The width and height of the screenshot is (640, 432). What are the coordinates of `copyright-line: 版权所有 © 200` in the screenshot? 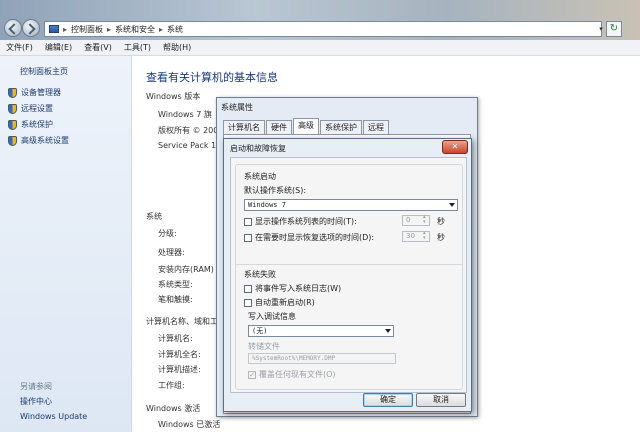 It's located at (188, 130).